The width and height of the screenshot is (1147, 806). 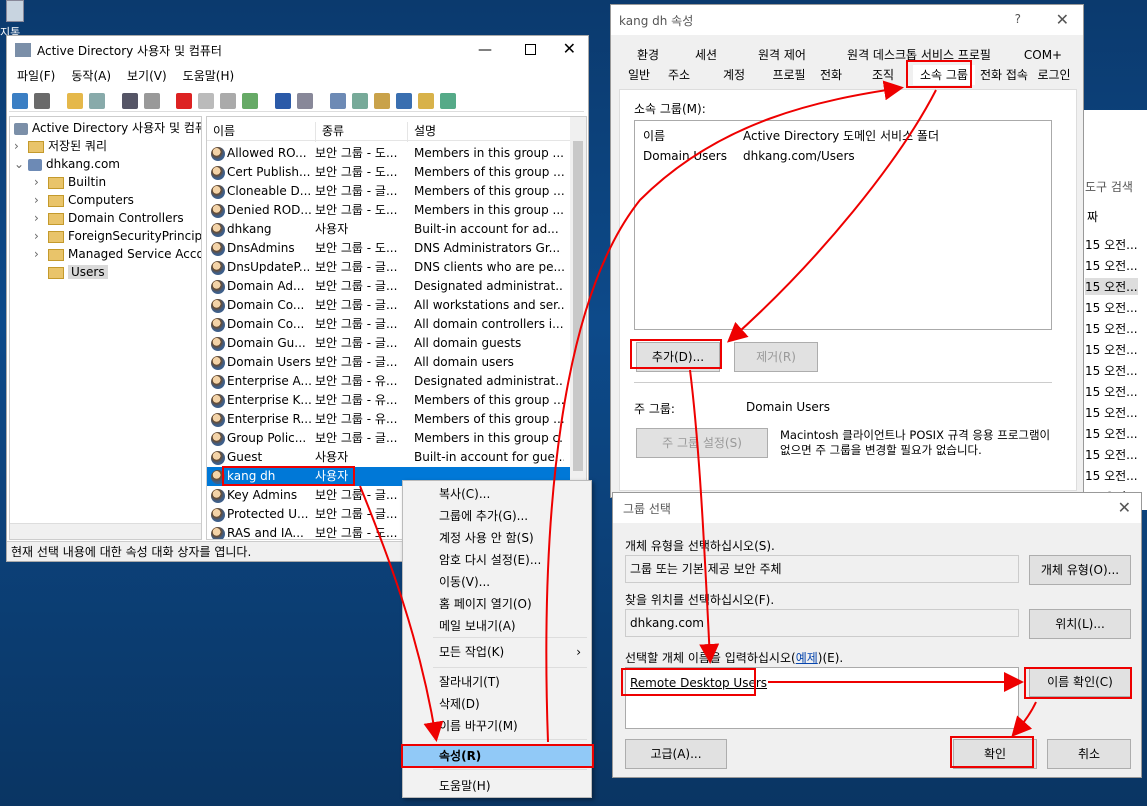 I want to click on arrow-to-properties, so click(x=401, y=613).